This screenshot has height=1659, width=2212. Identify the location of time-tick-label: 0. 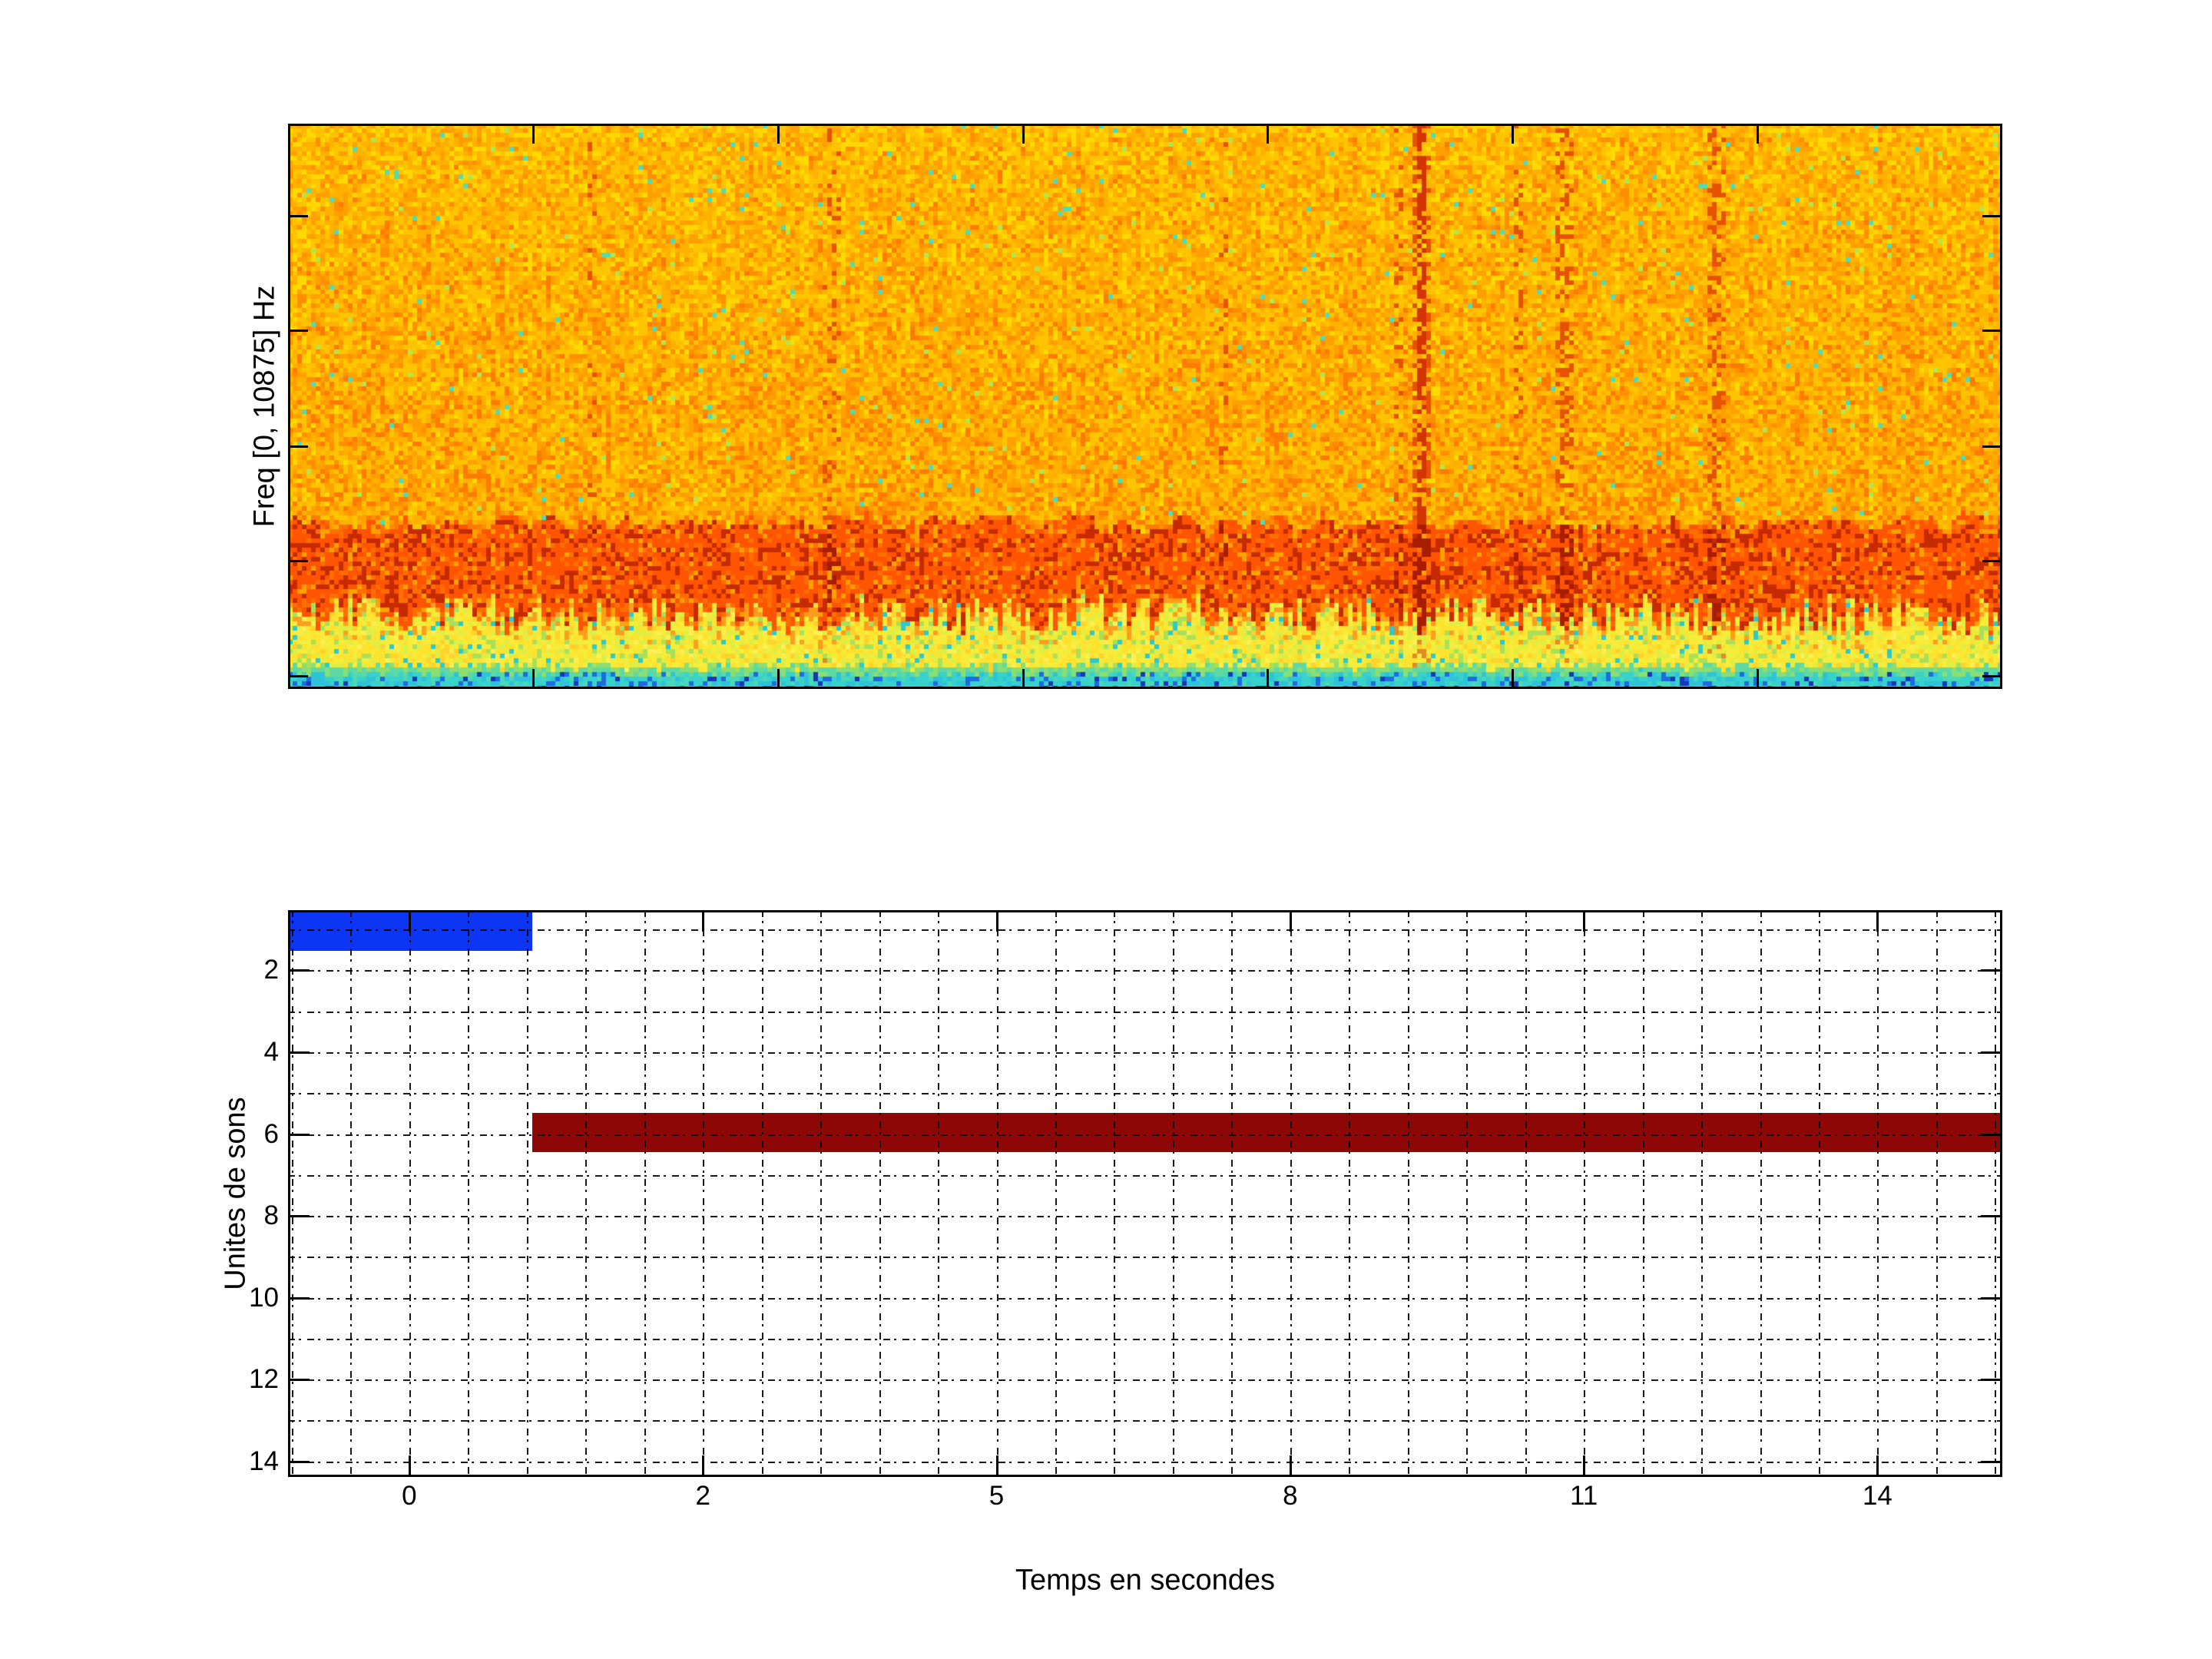
(410, 1496).